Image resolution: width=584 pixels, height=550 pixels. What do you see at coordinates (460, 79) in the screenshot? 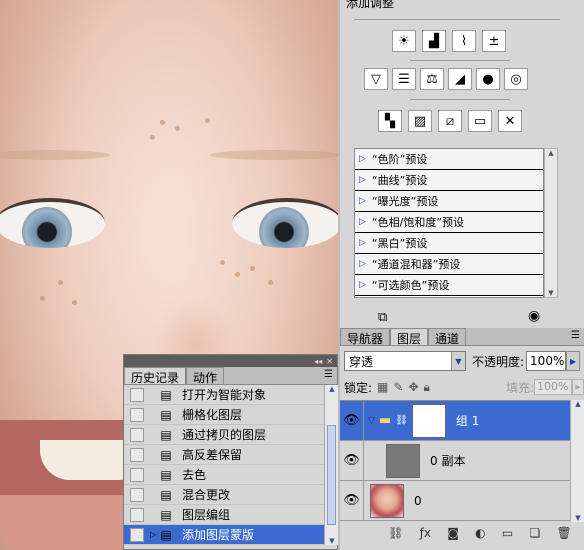
I see `black-white-icon: ◢` at bounding box center [460, 79].